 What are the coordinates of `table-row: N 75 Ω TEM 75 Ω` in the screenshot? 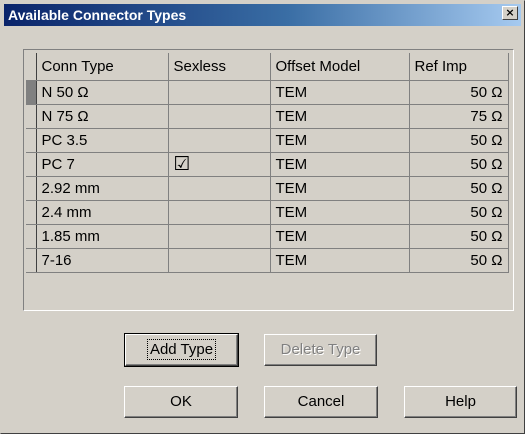 It's located at (267, 116).